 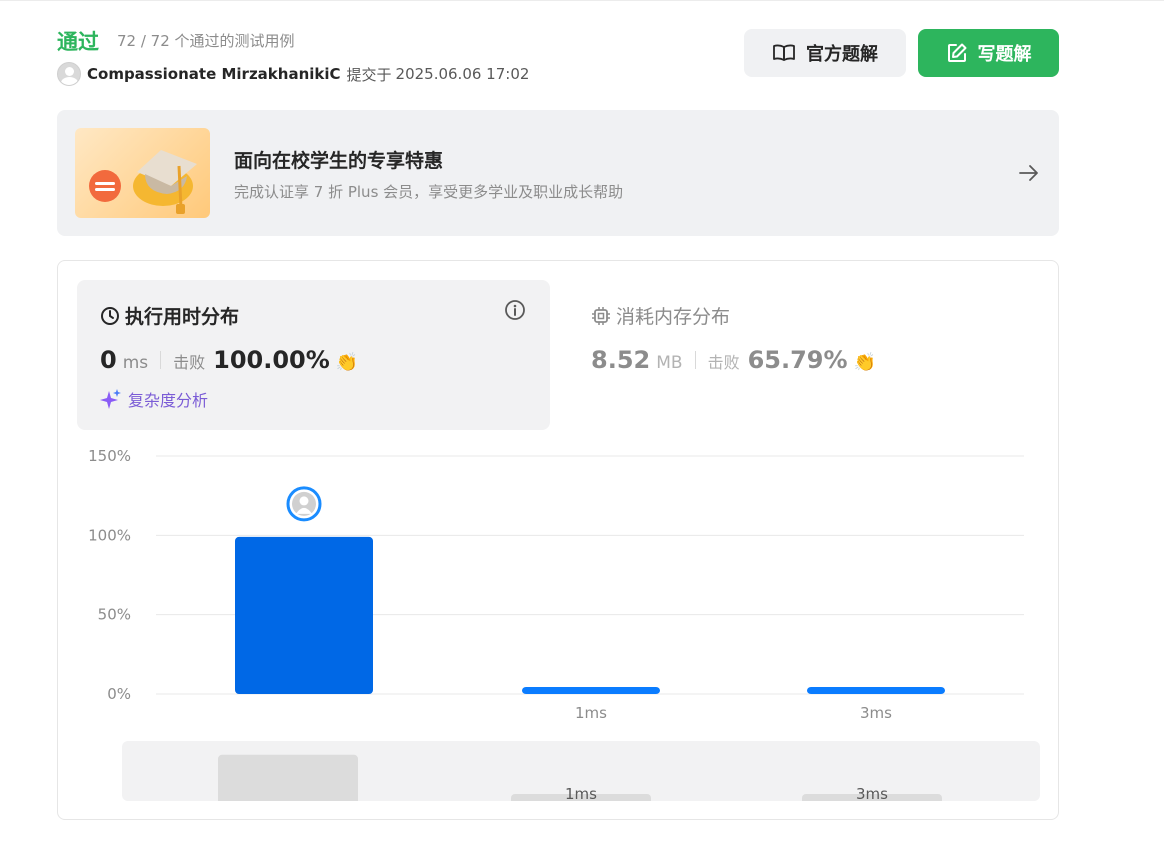 I want to click on bar-3ms, so click(x=876, y=690).